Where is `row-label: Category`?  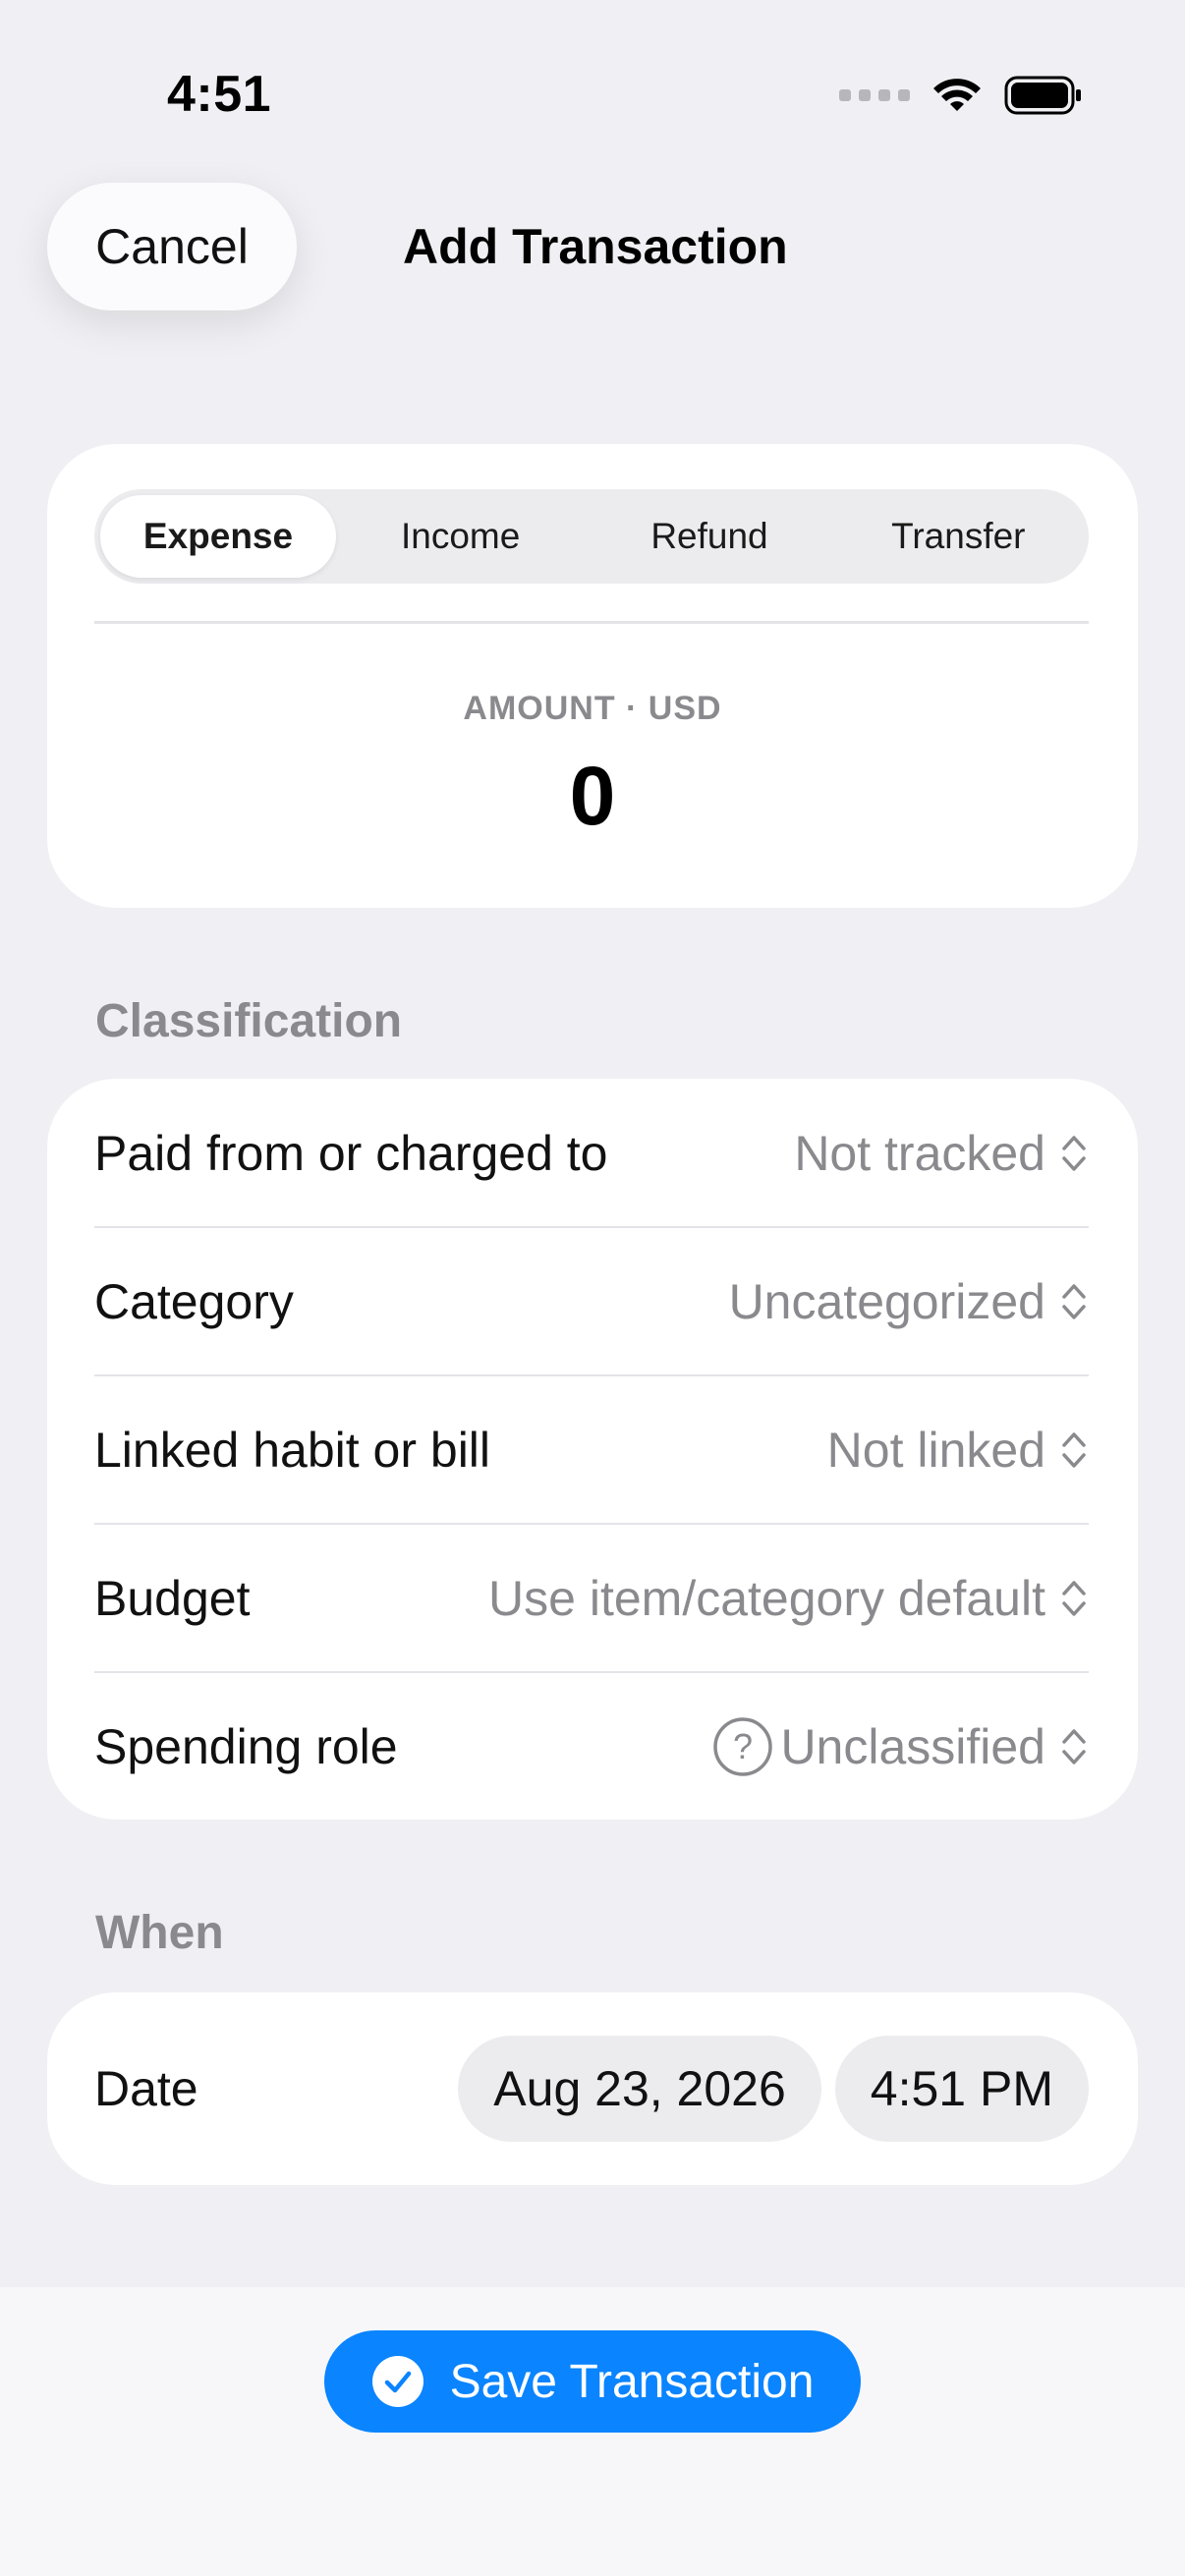 row-label: Category is located at coordinates (194, 1301).